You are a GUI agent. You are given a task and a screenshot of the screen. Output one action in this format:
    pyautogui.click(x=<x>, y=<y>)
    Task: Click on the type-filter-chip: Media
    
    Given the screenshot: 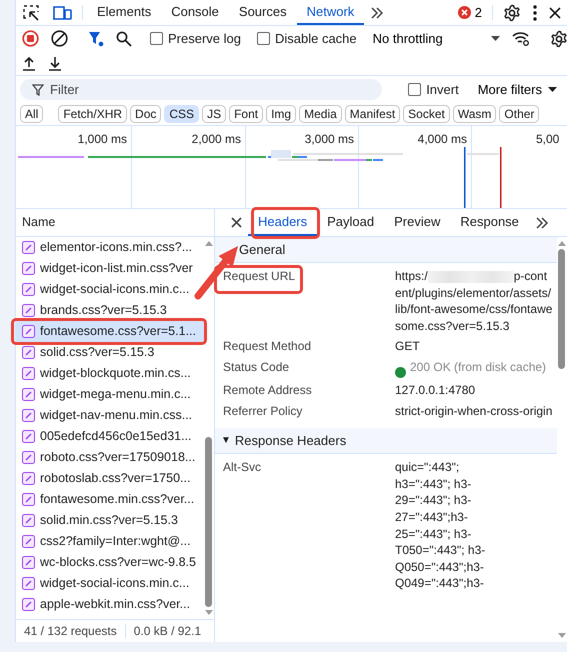 What is the action you would take?
    pyautogui.click(x=320, y=114)
    